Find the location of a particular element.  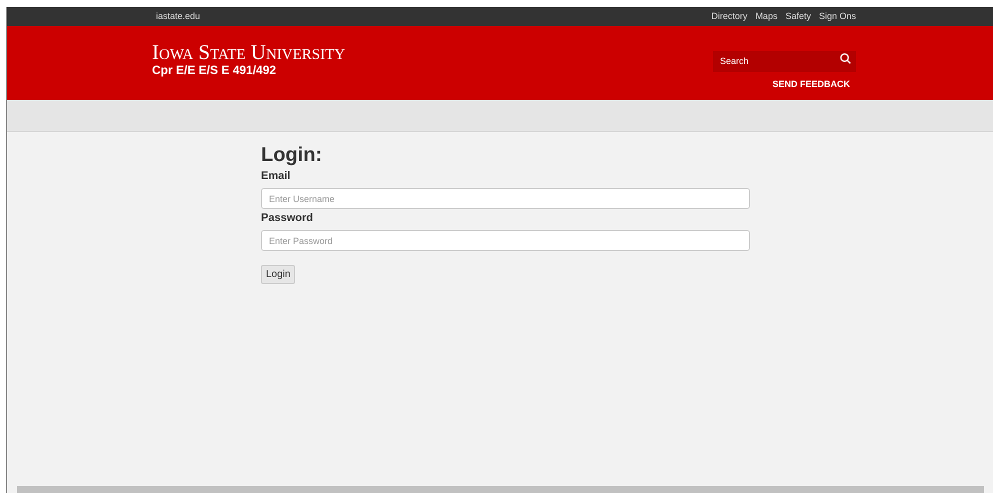

site-subtitle: Cpr E/E E/S E 491/492 is located at coordinates (215, 70).